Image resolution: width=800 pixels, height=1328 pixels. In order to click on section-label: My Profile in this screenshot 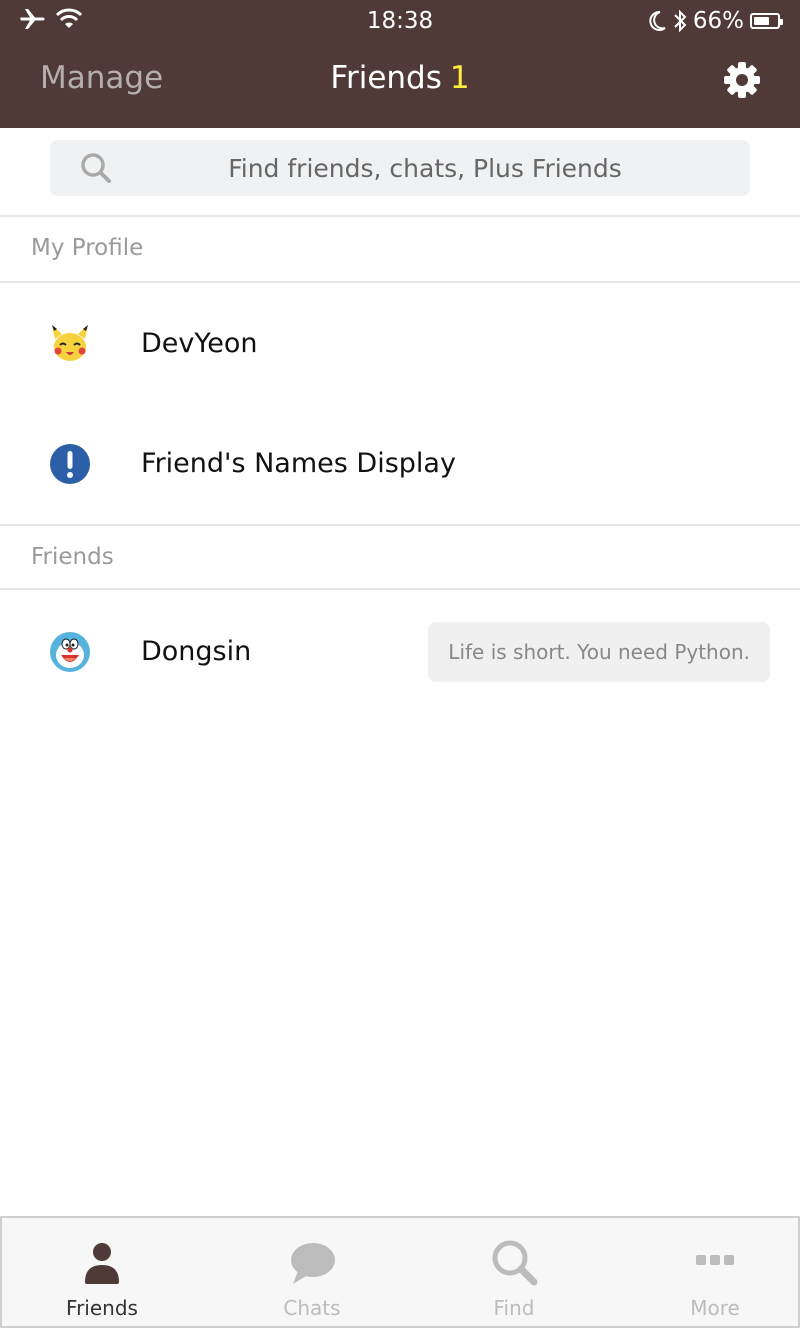, I will do `click(87, 248)`.